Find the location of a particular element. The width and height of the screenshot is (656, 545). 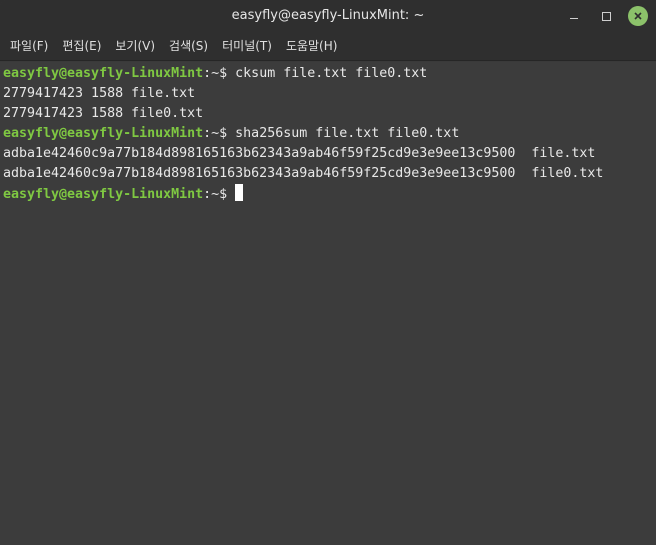

title-bar: easyfly@easyfly-LinuxMint: ~ is located at coordinates (328, 15).